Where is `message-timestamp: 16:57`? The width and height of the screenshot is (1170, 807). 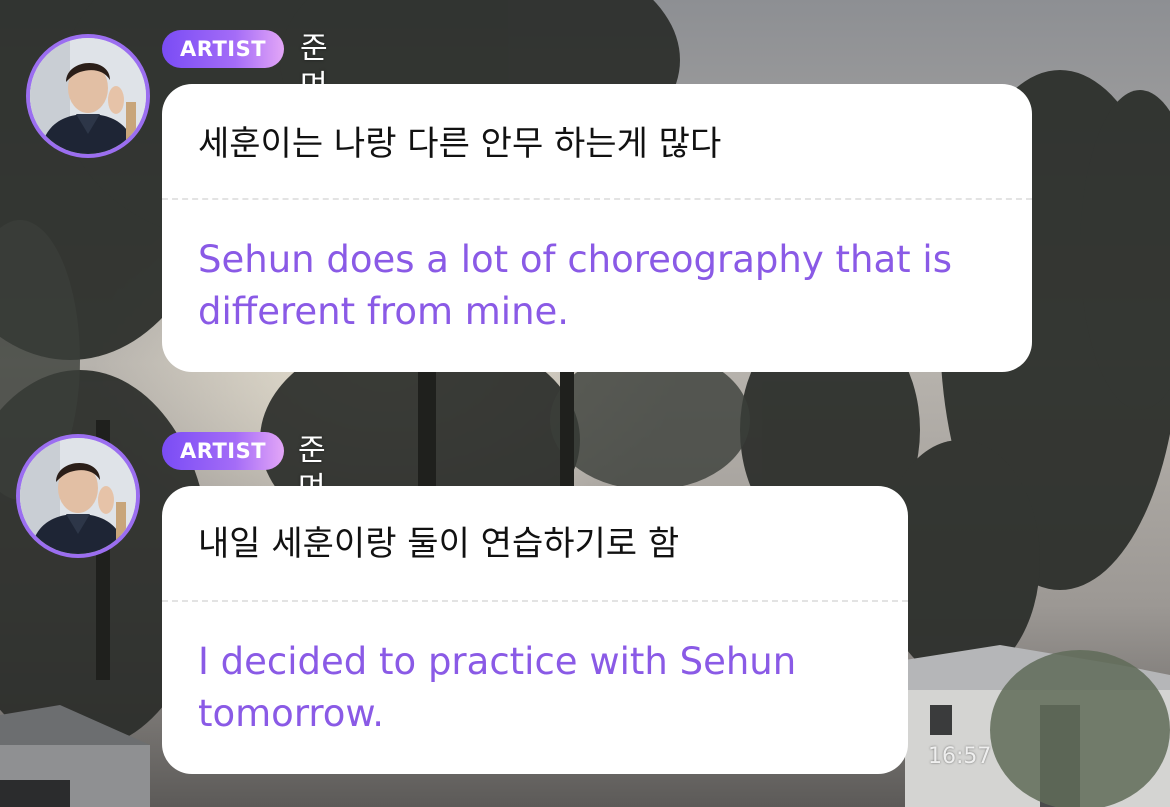 message-timestamp: 16:57 is located at coordinates (960, 756).